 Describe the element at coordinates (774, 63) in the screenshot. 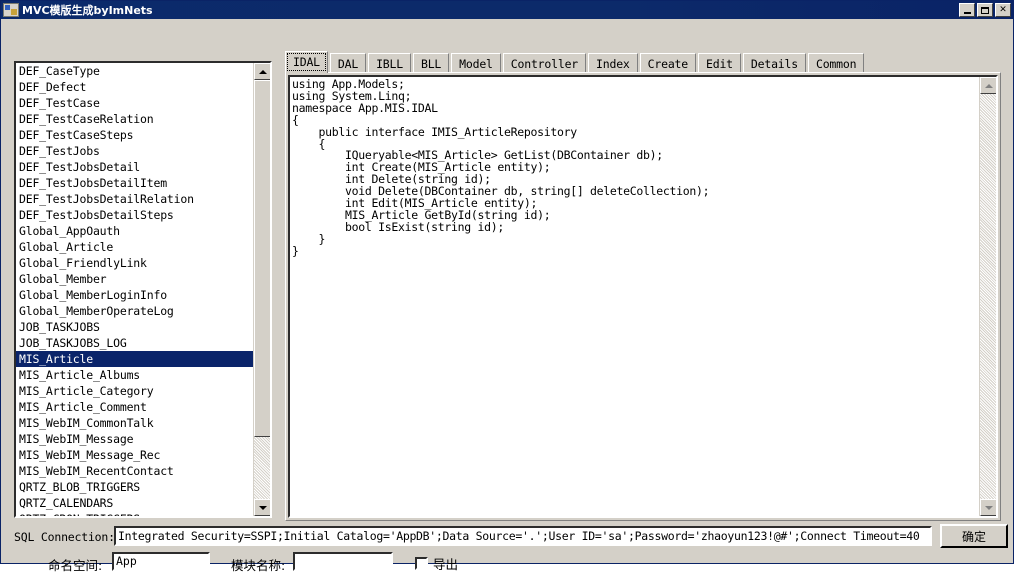

I see `tab-details: Details` at that location.